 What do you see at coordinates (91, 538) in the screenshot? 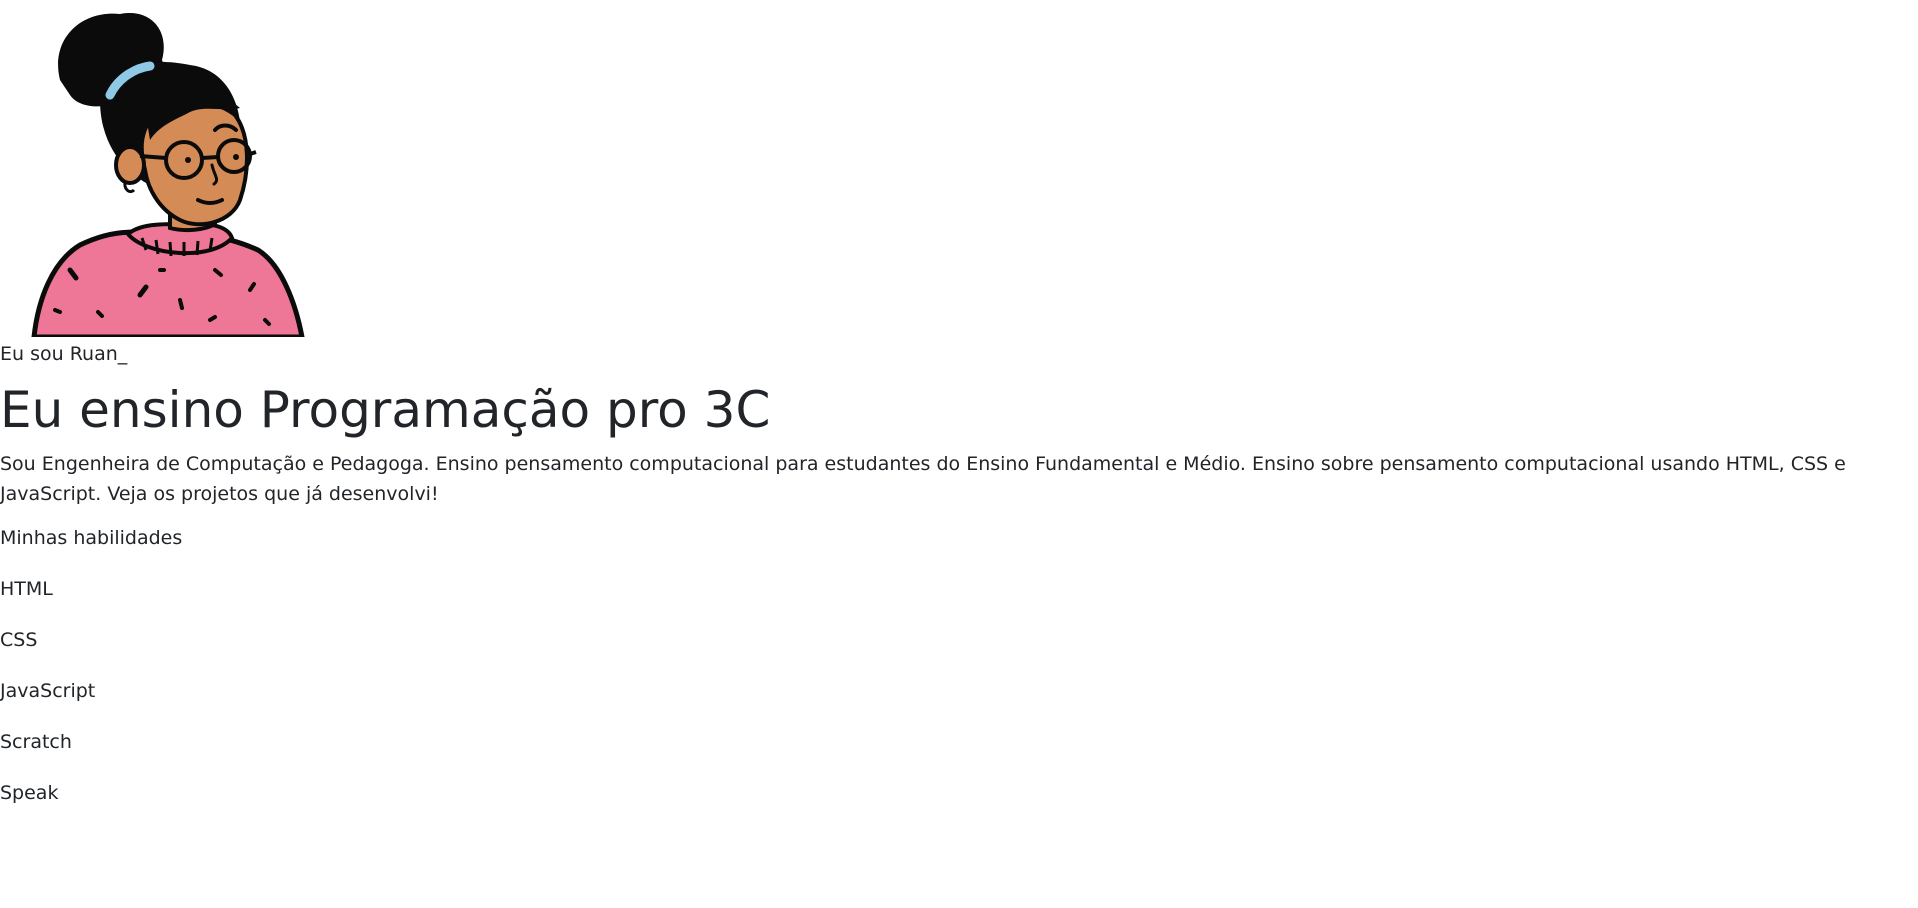
I see `skills-heading: Minhas habilidades` at bounding box center [91, 538].